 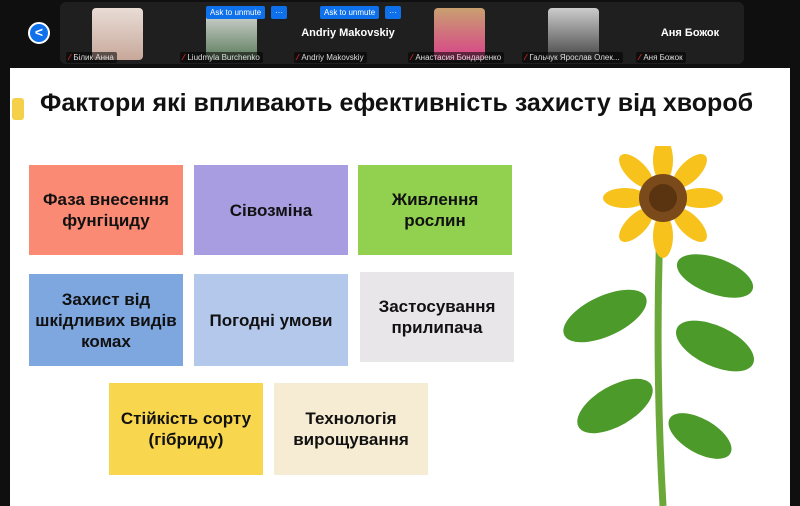 I want to click on factor-box: Стійкість сорту (гібриду), so click(x=186, y=429).